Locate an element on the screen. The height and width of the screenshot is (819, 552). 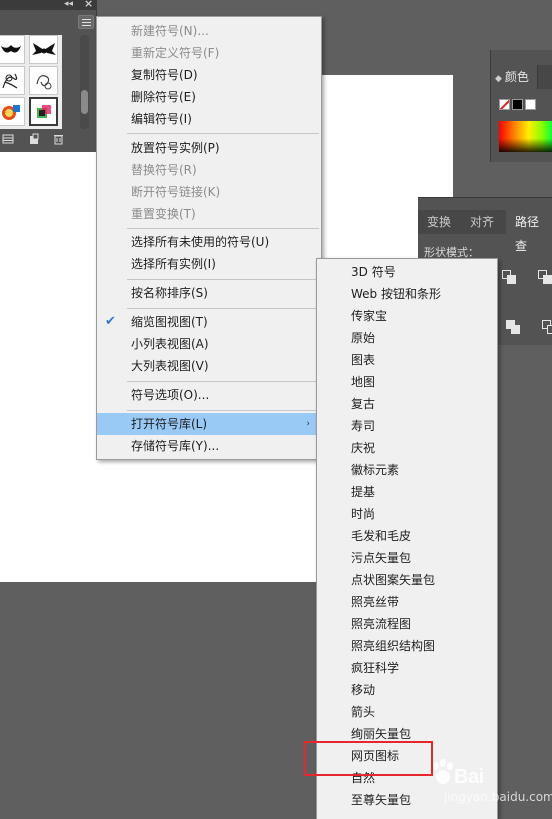
close-icon: × is located at coordinates (88, 5).